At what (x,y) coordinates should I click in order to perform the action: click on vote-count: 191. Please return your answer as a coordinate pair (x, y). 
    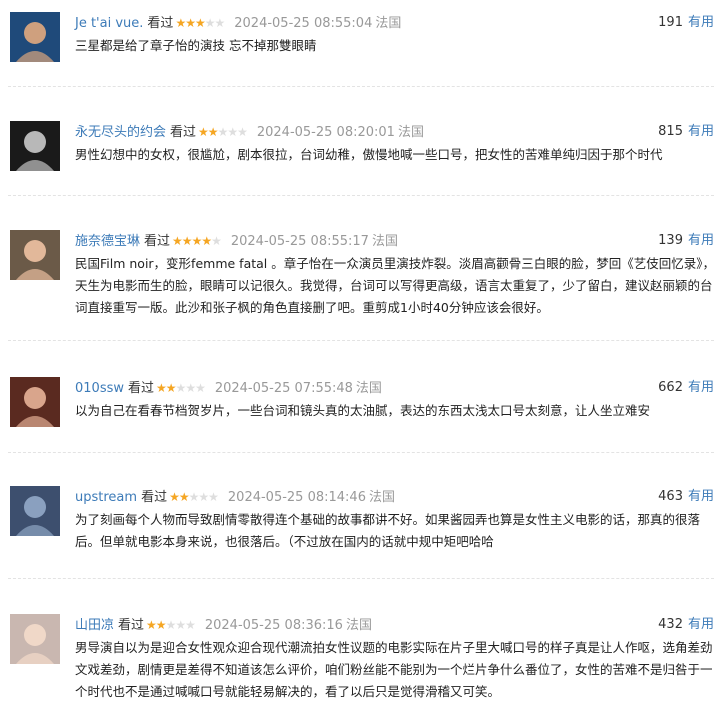
    Looking at the image, I should click on (670, 22).